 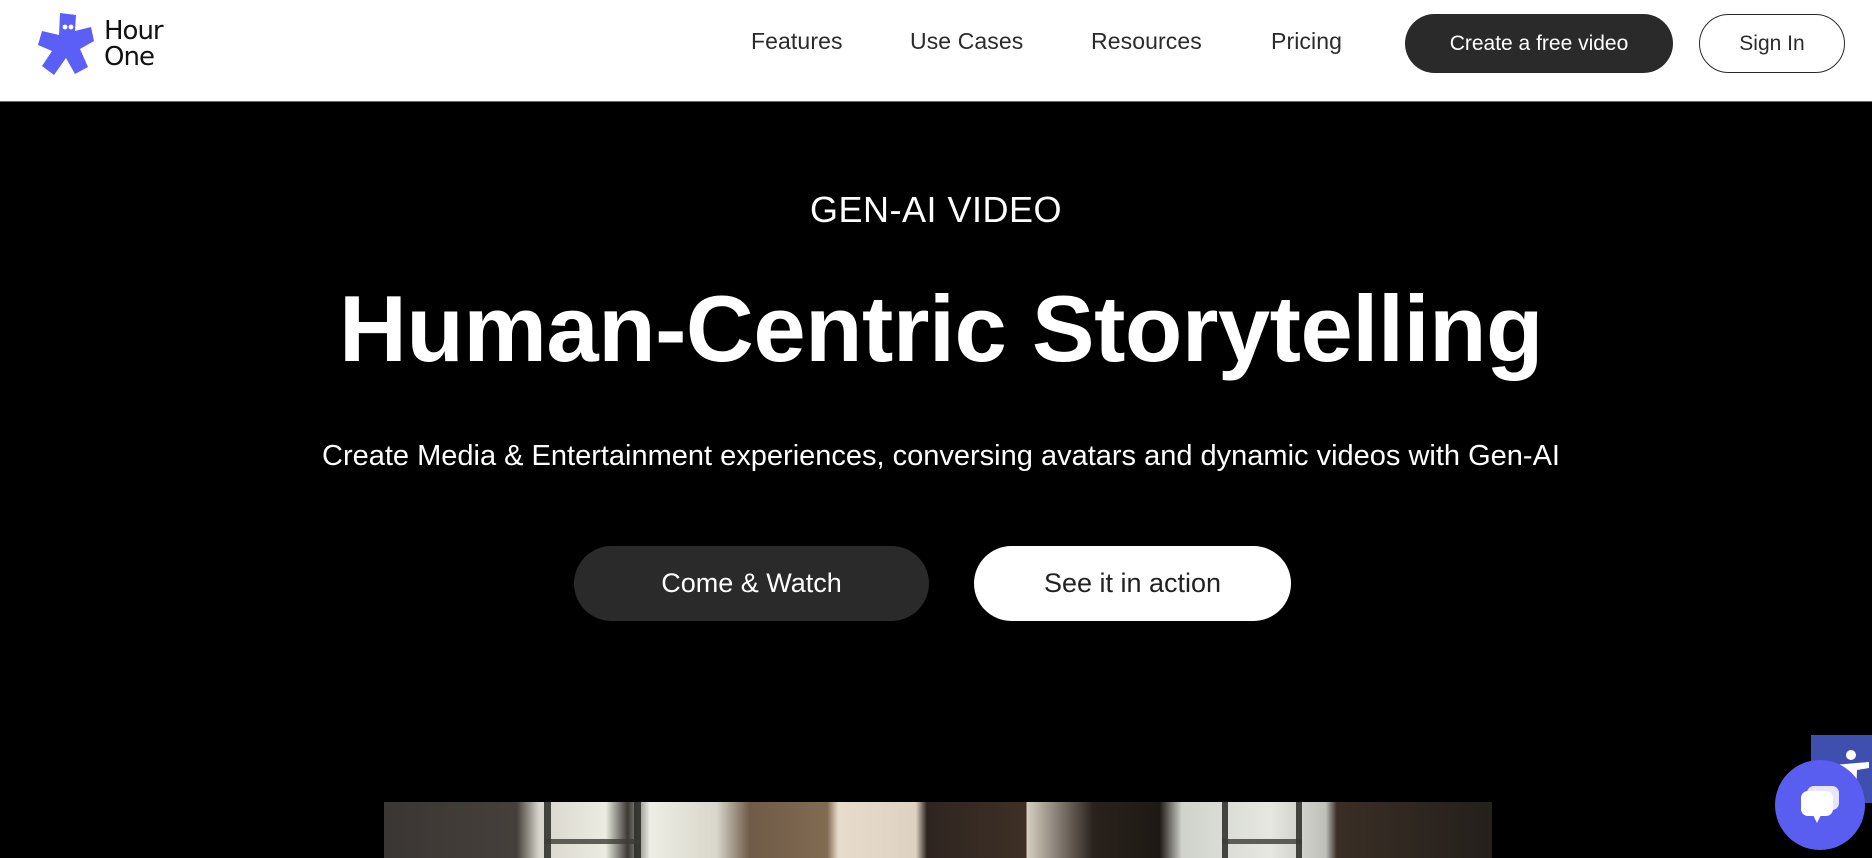 What do you see at coordinates (134, 31) in the screenshot?
I see `brand-line-1: Hour` at bounding box center [134, 31].